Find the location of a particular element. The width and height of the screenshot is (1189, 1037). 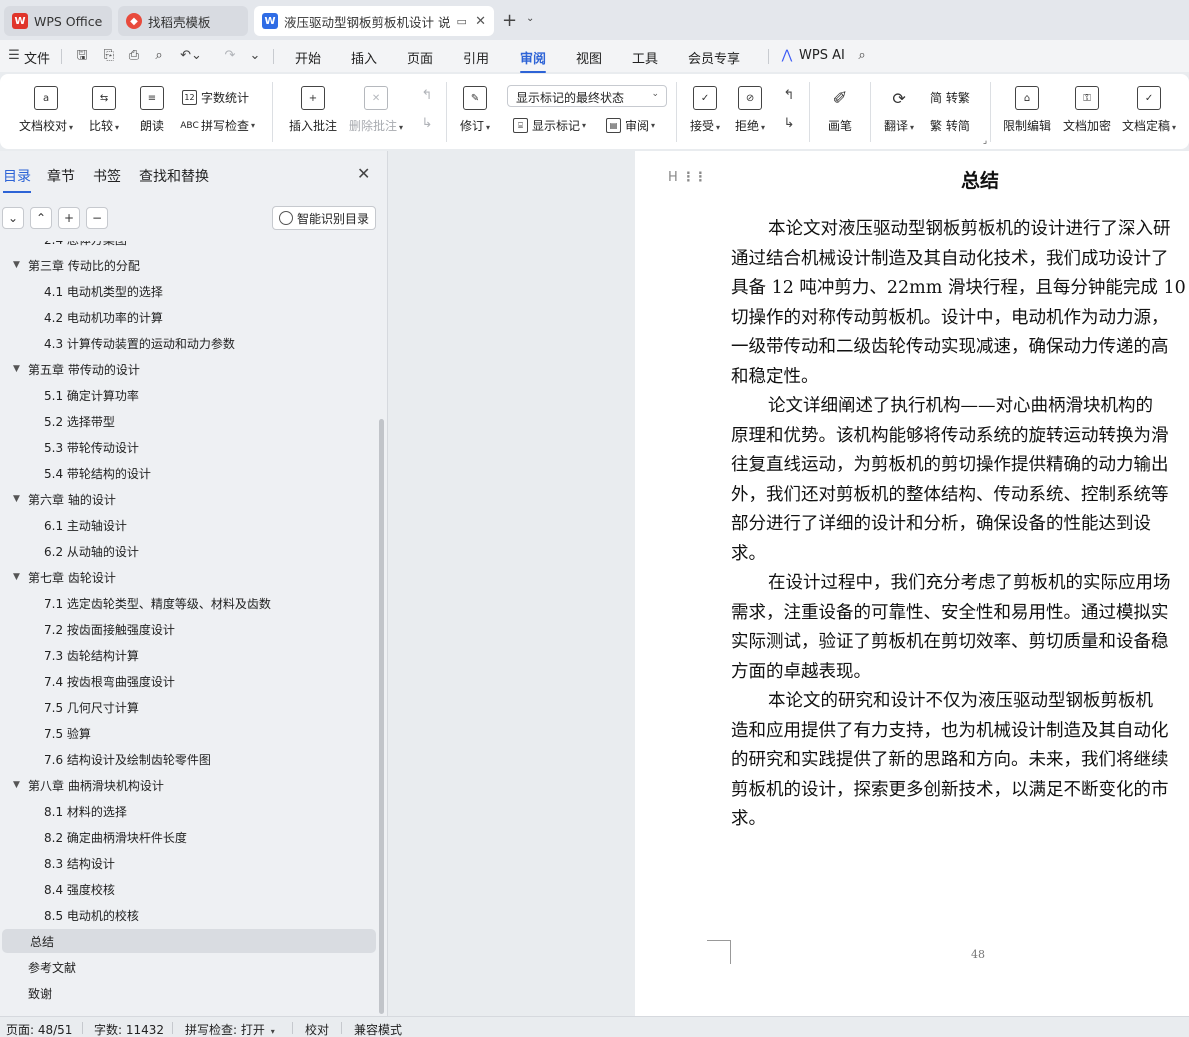

word-count-status: 字数: 11432 is located at coordinates (129, 1029).